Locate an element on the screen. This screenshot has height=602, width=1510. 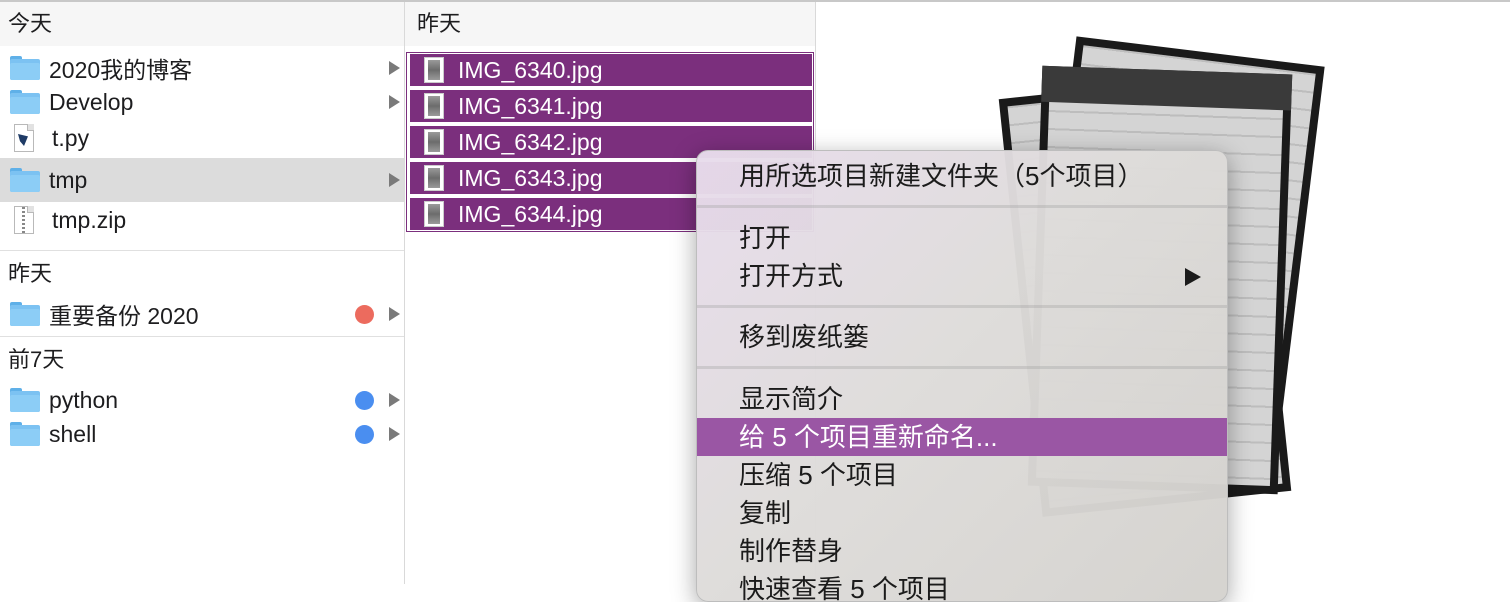
menu-item-duplicate: 复制 is located at coordinates (962, 513).